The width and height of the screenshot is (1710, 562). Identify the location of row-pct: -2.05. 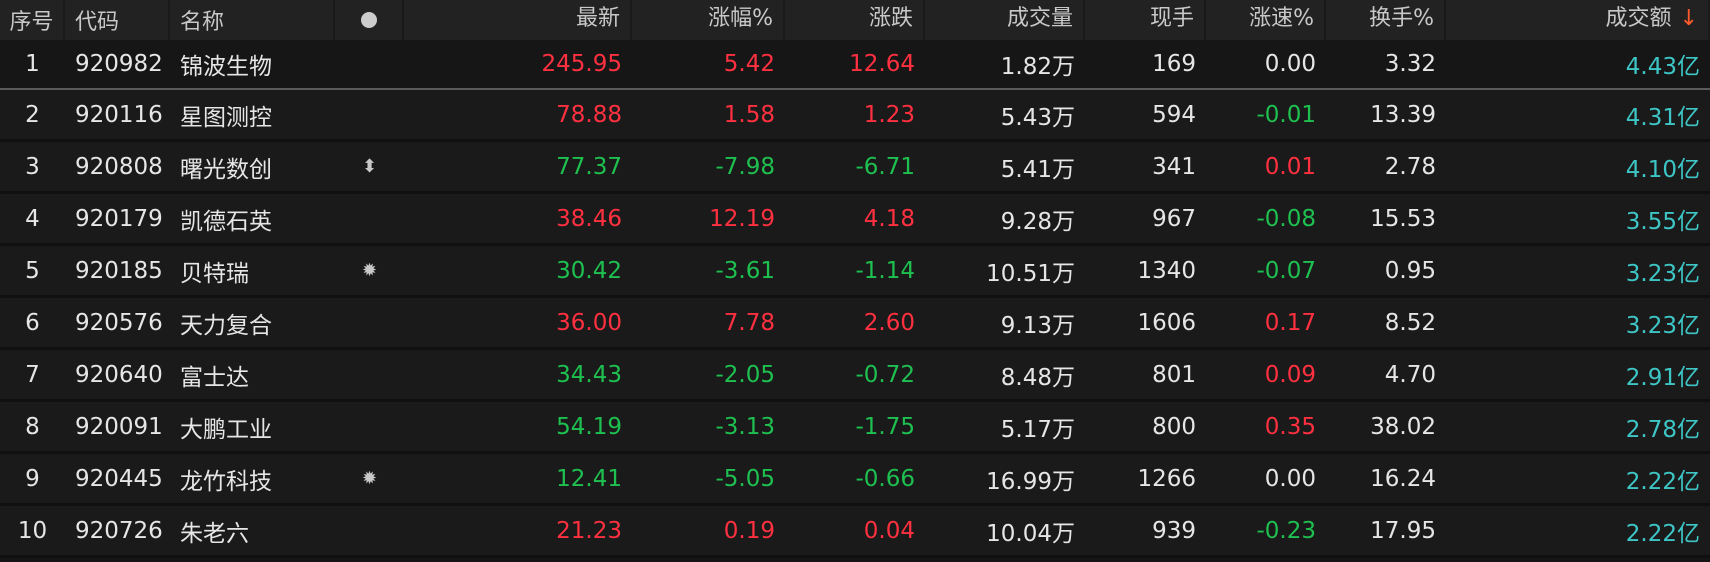
(745, 374).